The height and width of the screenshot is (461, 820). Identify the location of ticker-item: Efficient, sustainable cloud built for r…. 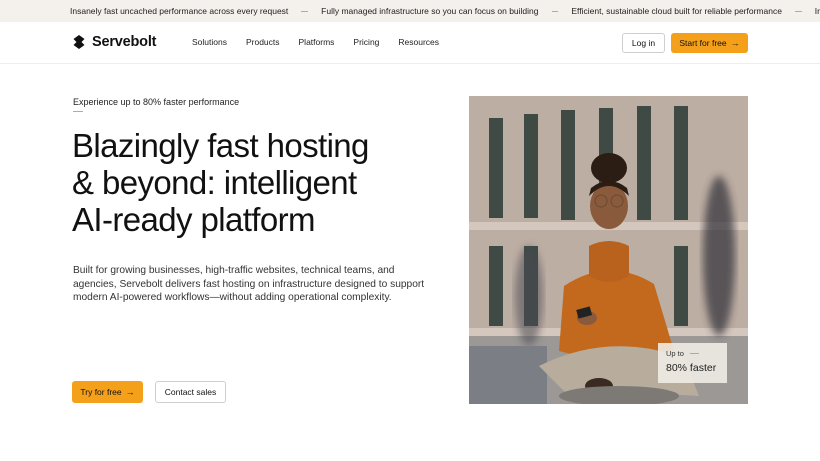
(676, 11).